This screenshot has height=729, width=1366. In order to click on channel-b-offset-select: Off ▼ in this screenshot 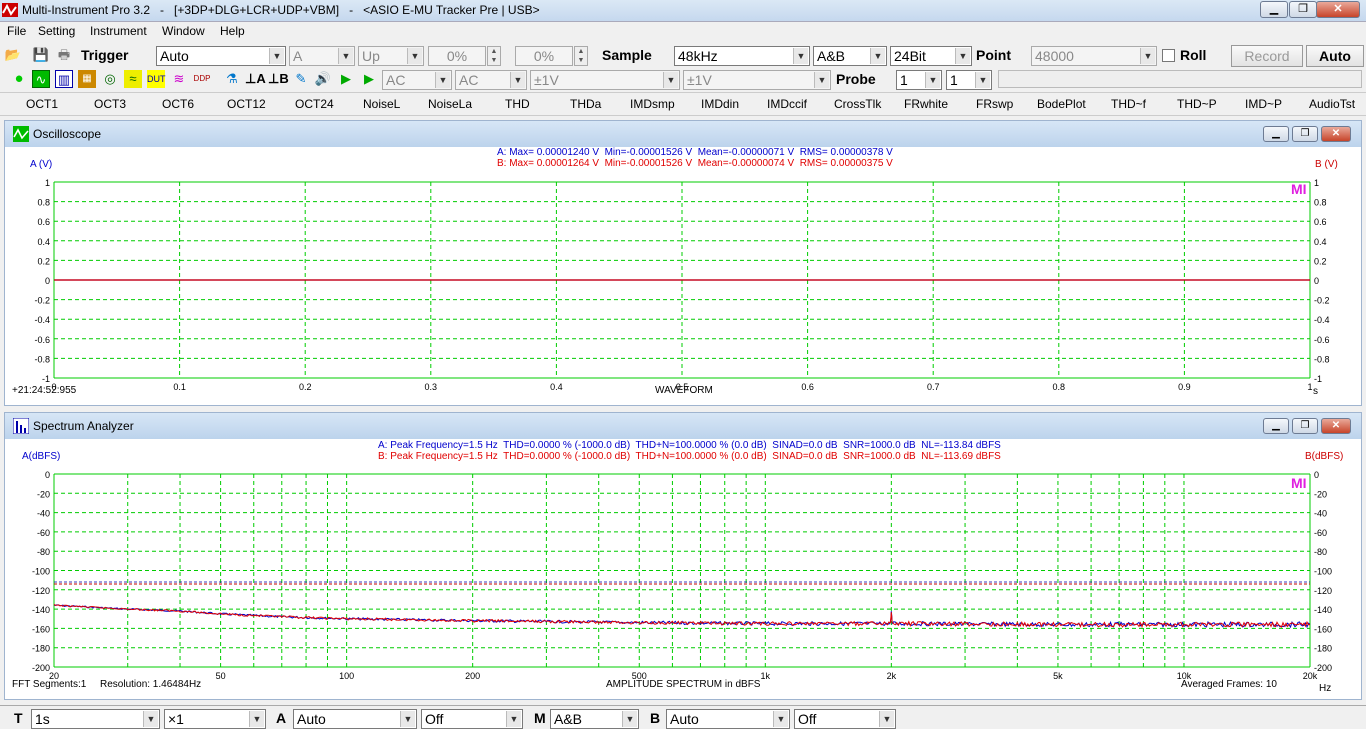, I will do `click(845, 719)`.